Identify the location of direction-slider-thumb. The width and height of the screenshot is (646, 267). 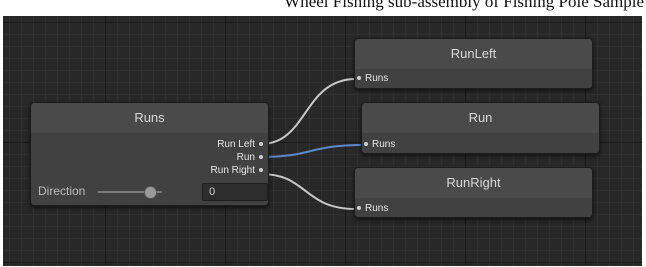
(150, 192).